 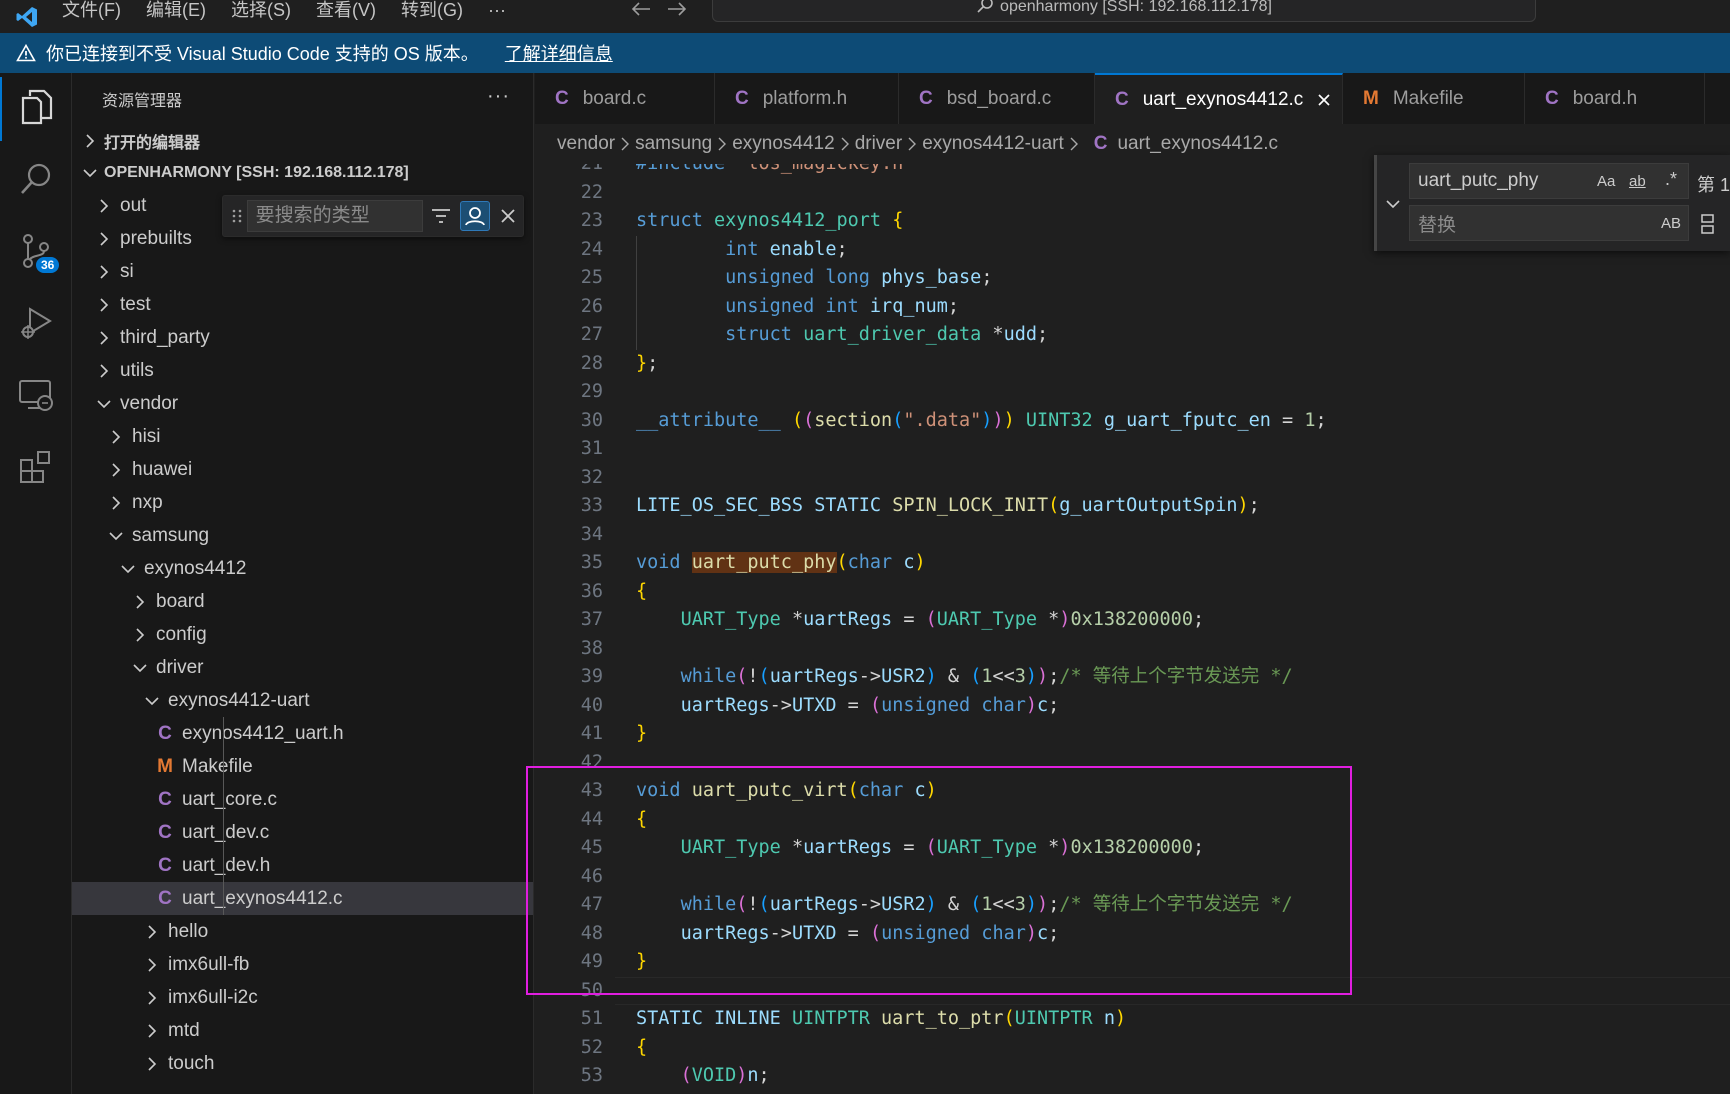 I want to click on breadcrumb-item: exynos4412-uart, so click(x=993, y=144).